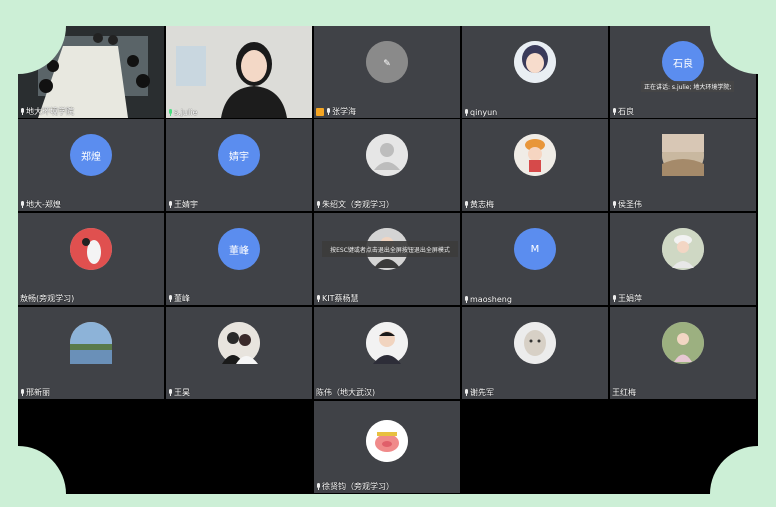 The image size is (776, 507). What do you see at coordinates (91, 155) in the screenshot?
I see `avatar: 郑煌` at bounding box center [91, 155].